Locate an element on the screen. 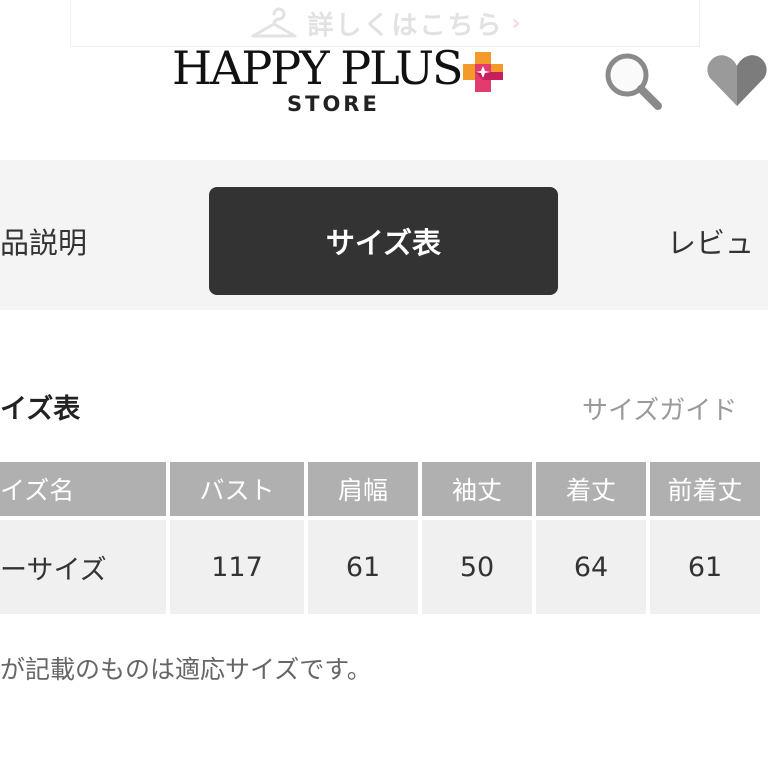 The width and height of the screenshot is (768, 768). table-header-bust: バスト is located at coordinates (237, 489).